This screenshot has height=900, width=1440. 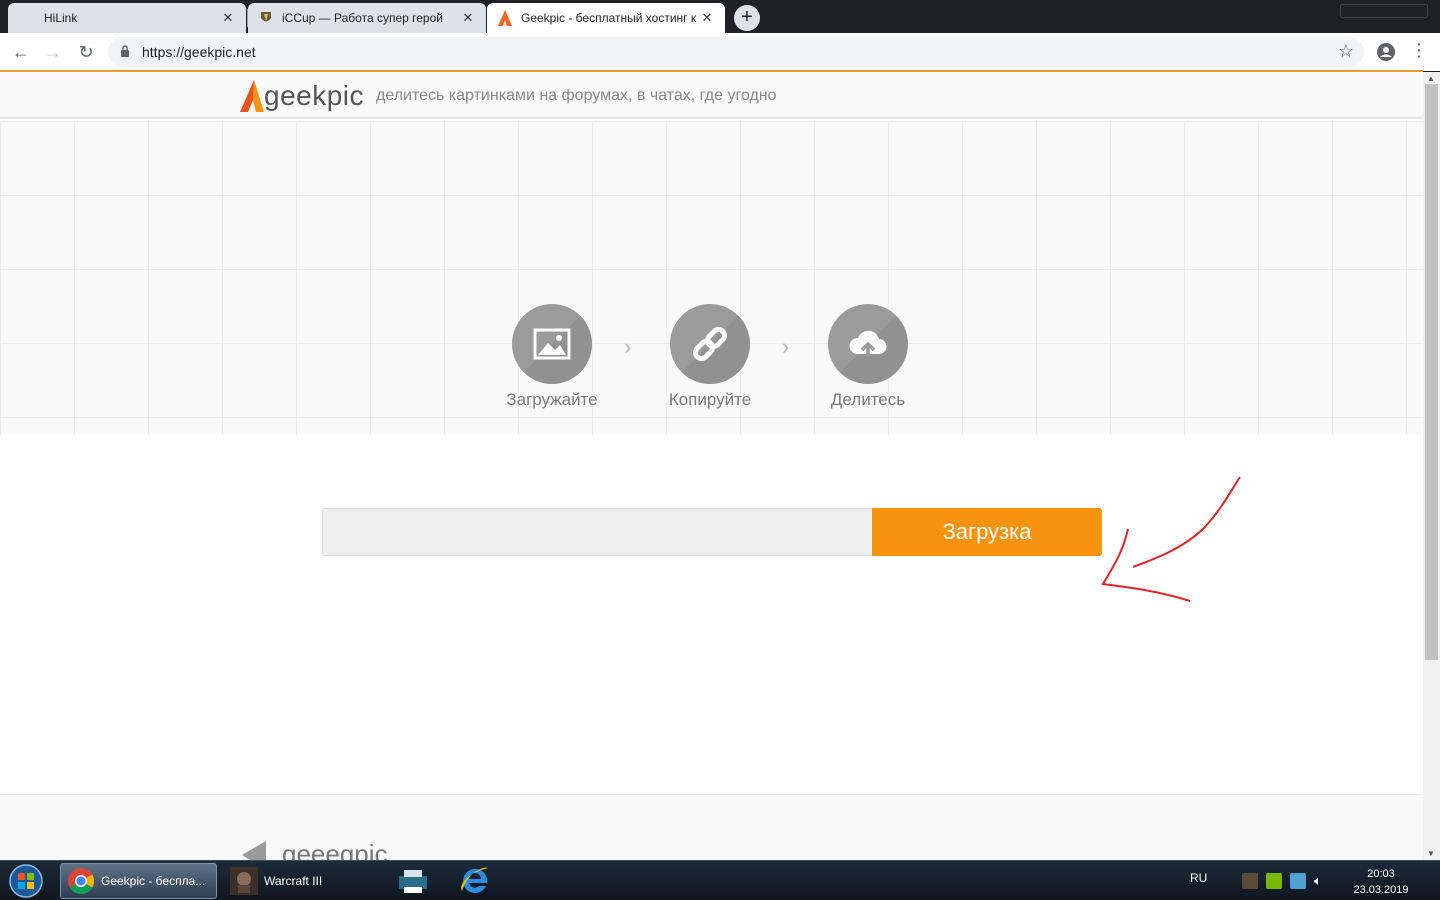 I want to click on tab-title: iCCup — Работа супер герой, so click(x=362, y=18).